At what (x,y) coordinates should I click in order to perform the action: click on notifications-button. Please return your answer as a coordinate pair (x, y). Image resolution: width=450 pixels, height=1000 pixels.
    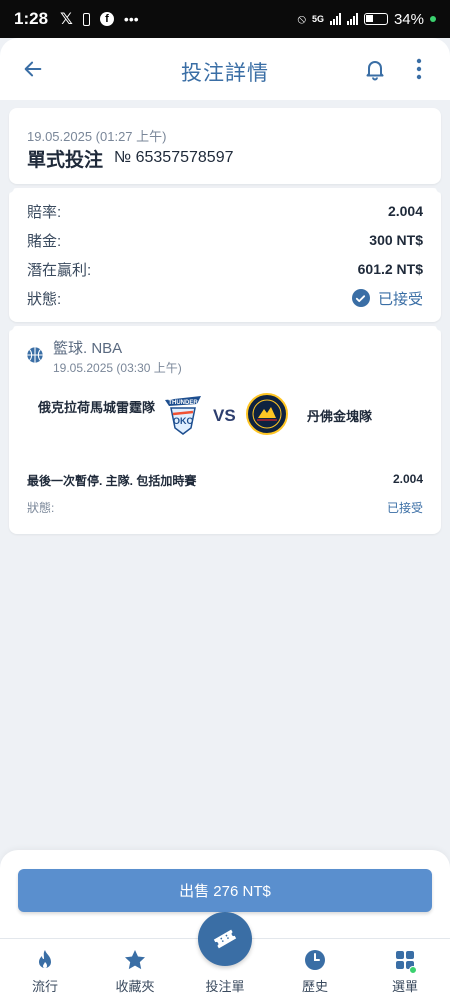
    Looking at the image, I should click on (375, 69).